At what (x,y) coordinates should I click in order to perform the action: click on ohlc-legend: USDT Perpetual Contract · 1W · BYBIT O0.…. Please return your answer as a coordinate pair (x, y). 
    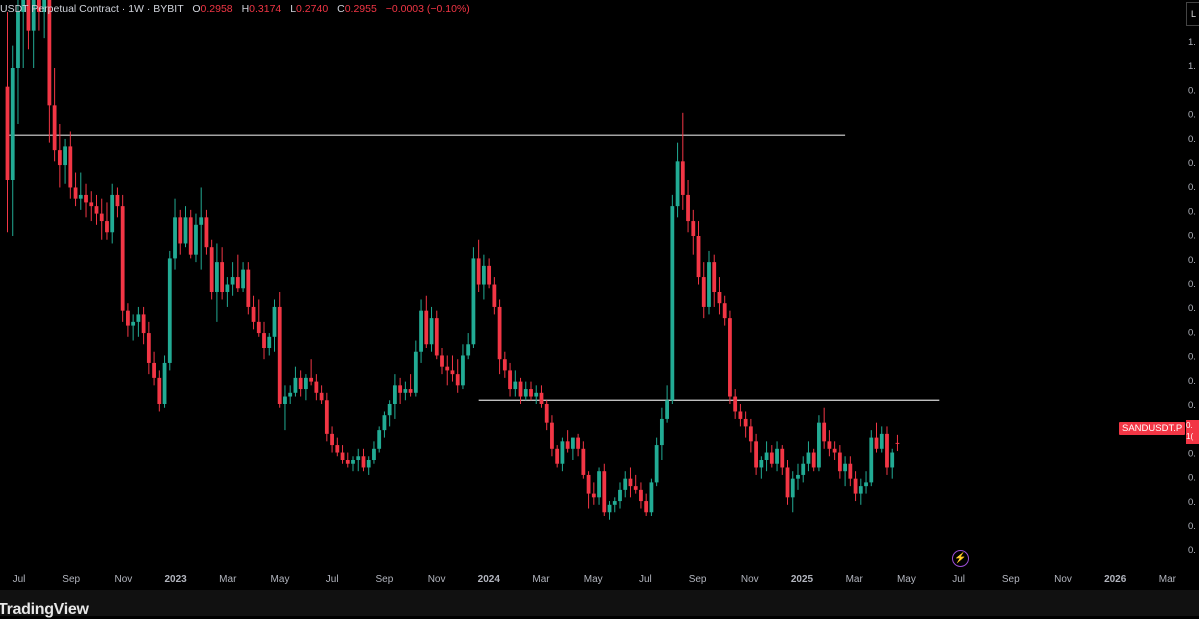
    Looking at the image, I should click on (235, 9).